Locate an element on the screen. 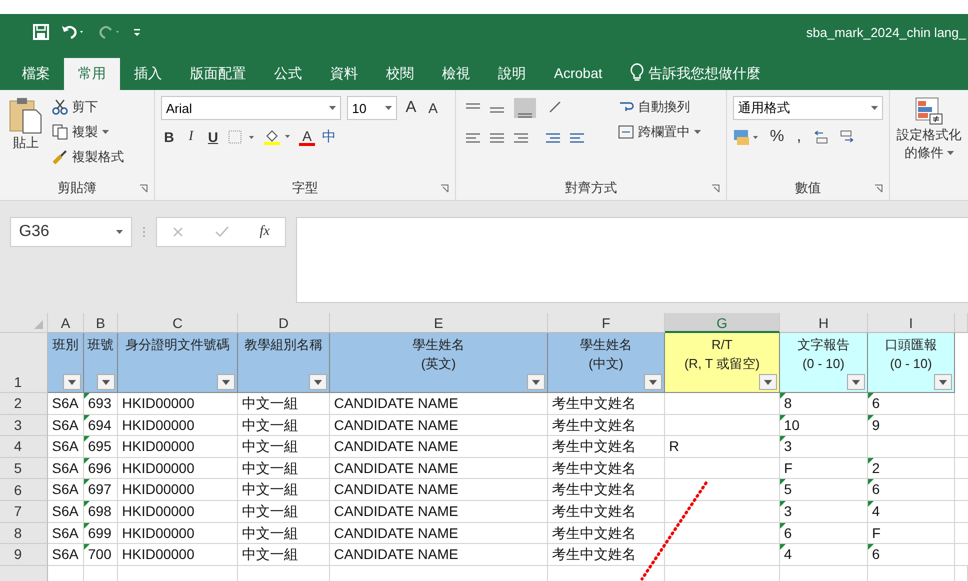  window-title: sba_mark_2024_chin lang_ is located at coordinates (886, 32).